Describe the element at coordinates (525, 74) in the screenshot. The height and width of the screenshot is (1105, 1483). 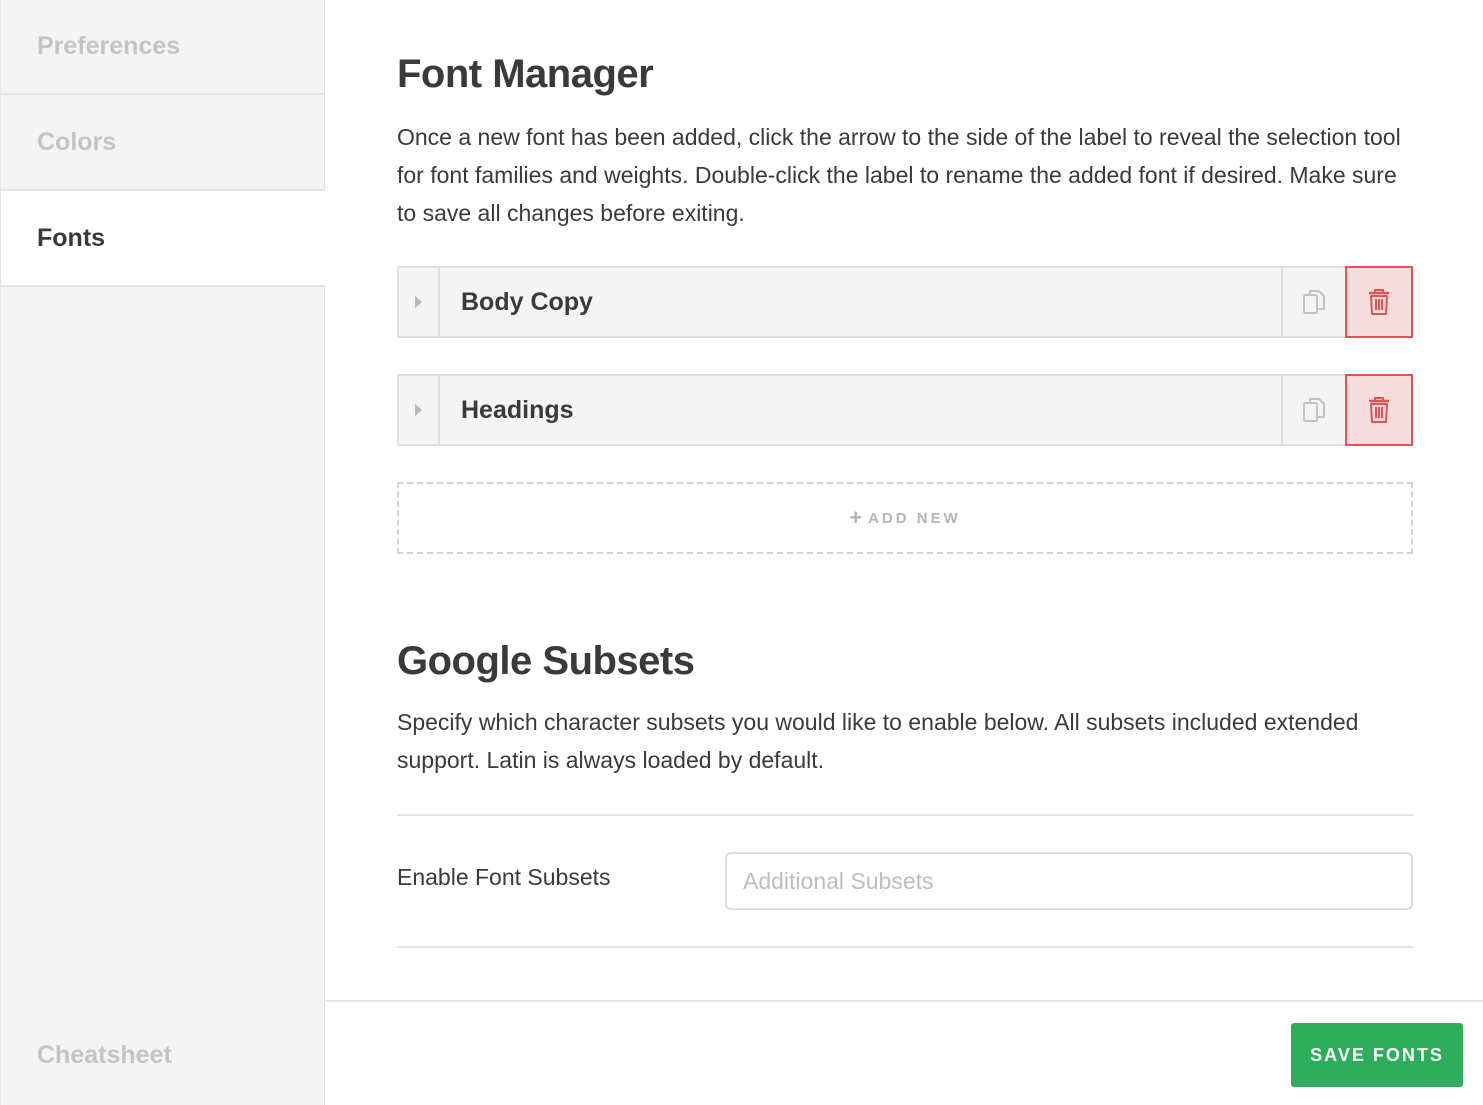
I see `font-manager-title: Font Manager` at that location.